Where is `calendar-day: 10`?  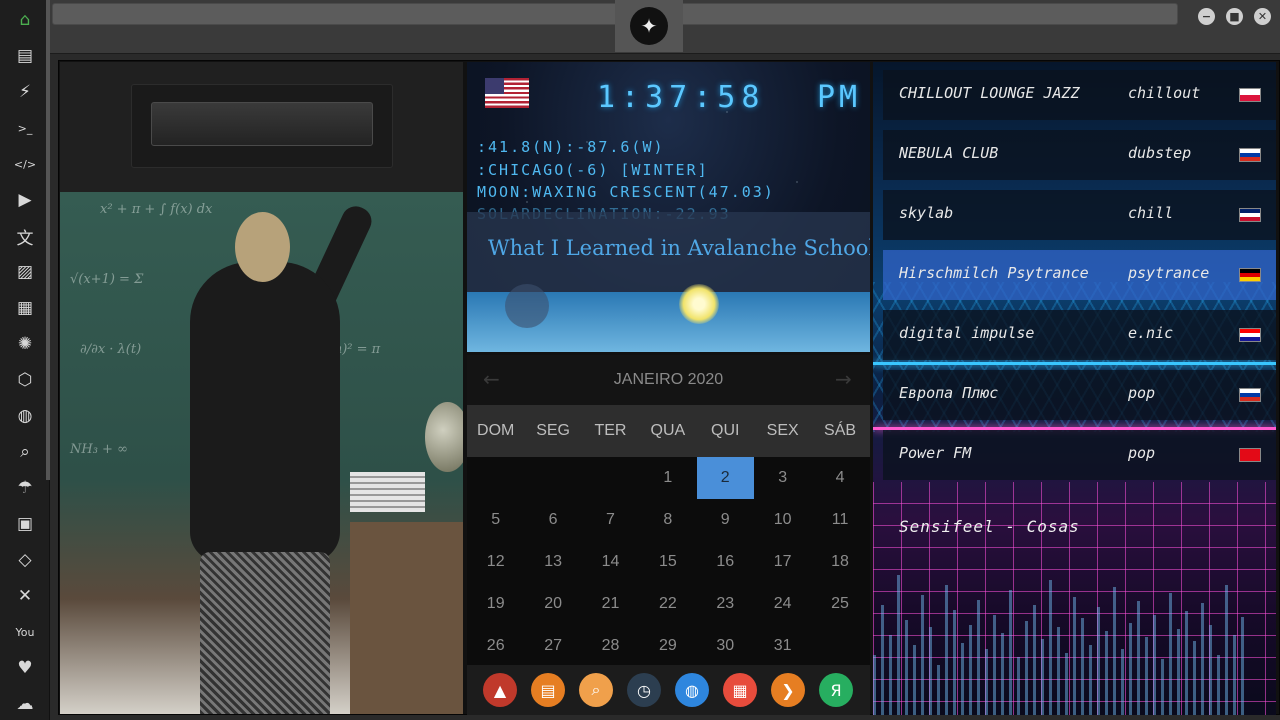
calendar-day: 10 is located at coordinates (782, 520).